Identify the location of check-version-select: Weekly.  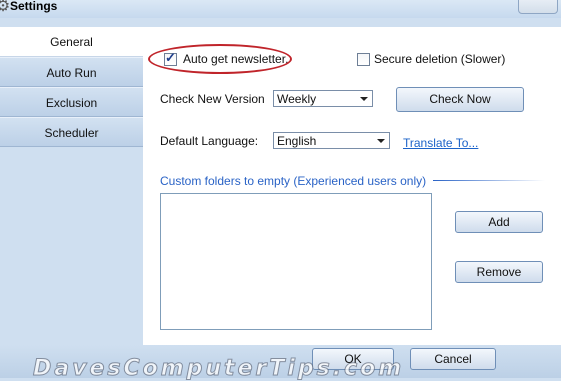
(323, 98).